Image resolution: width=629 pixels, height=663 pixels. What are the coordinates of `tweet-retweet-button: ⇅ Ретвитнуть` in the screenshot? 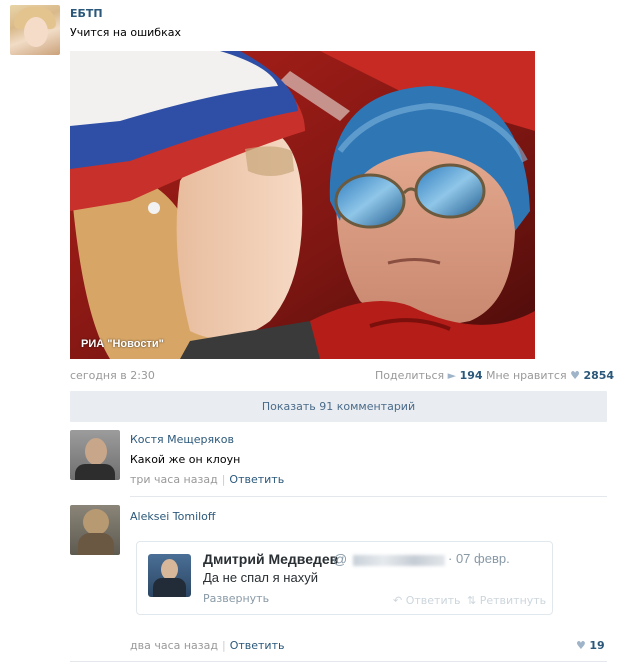 It's located at (506, 600).